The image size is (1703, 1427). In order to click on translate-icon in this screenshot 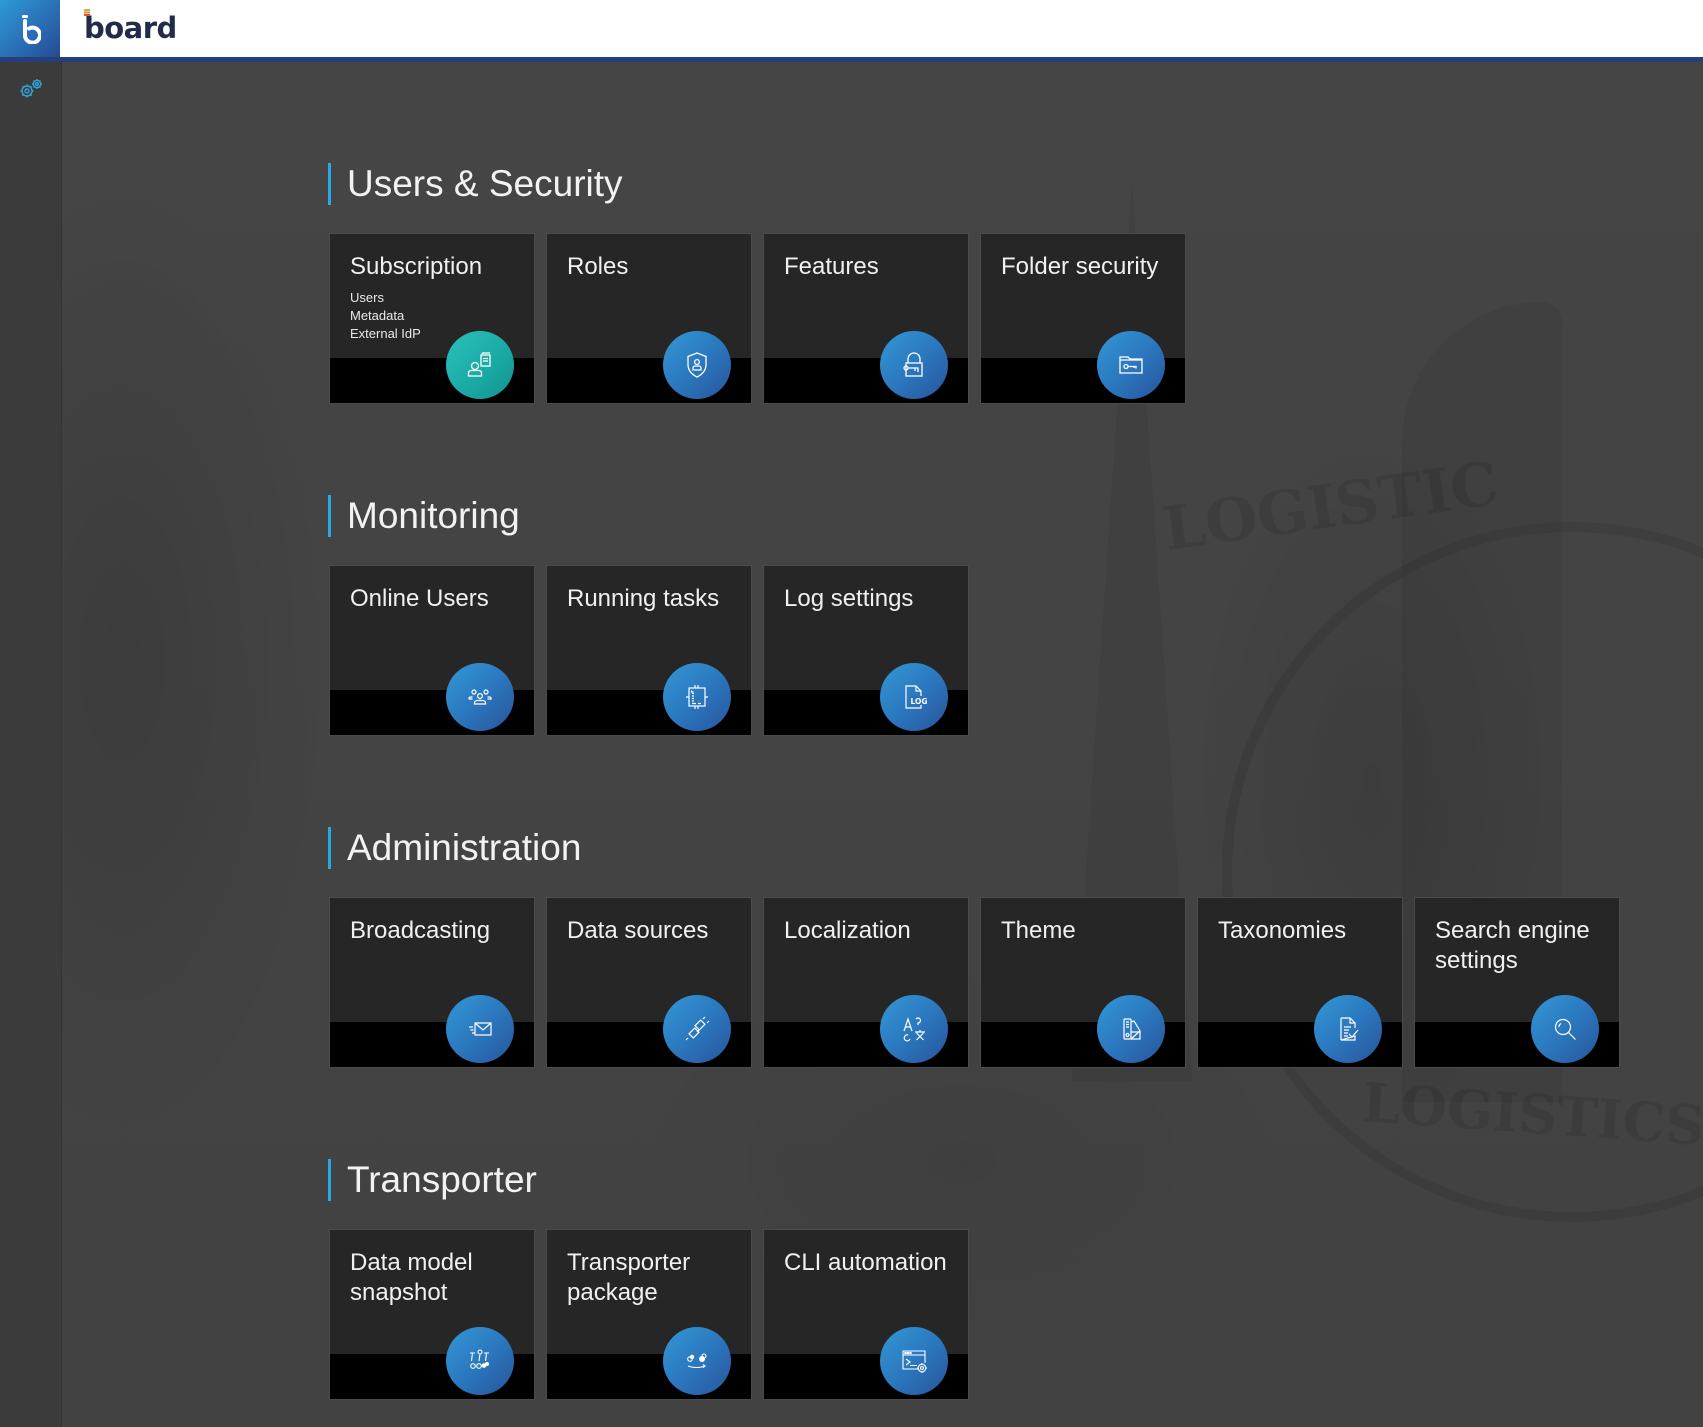, I will do `click(914, 1029)`.